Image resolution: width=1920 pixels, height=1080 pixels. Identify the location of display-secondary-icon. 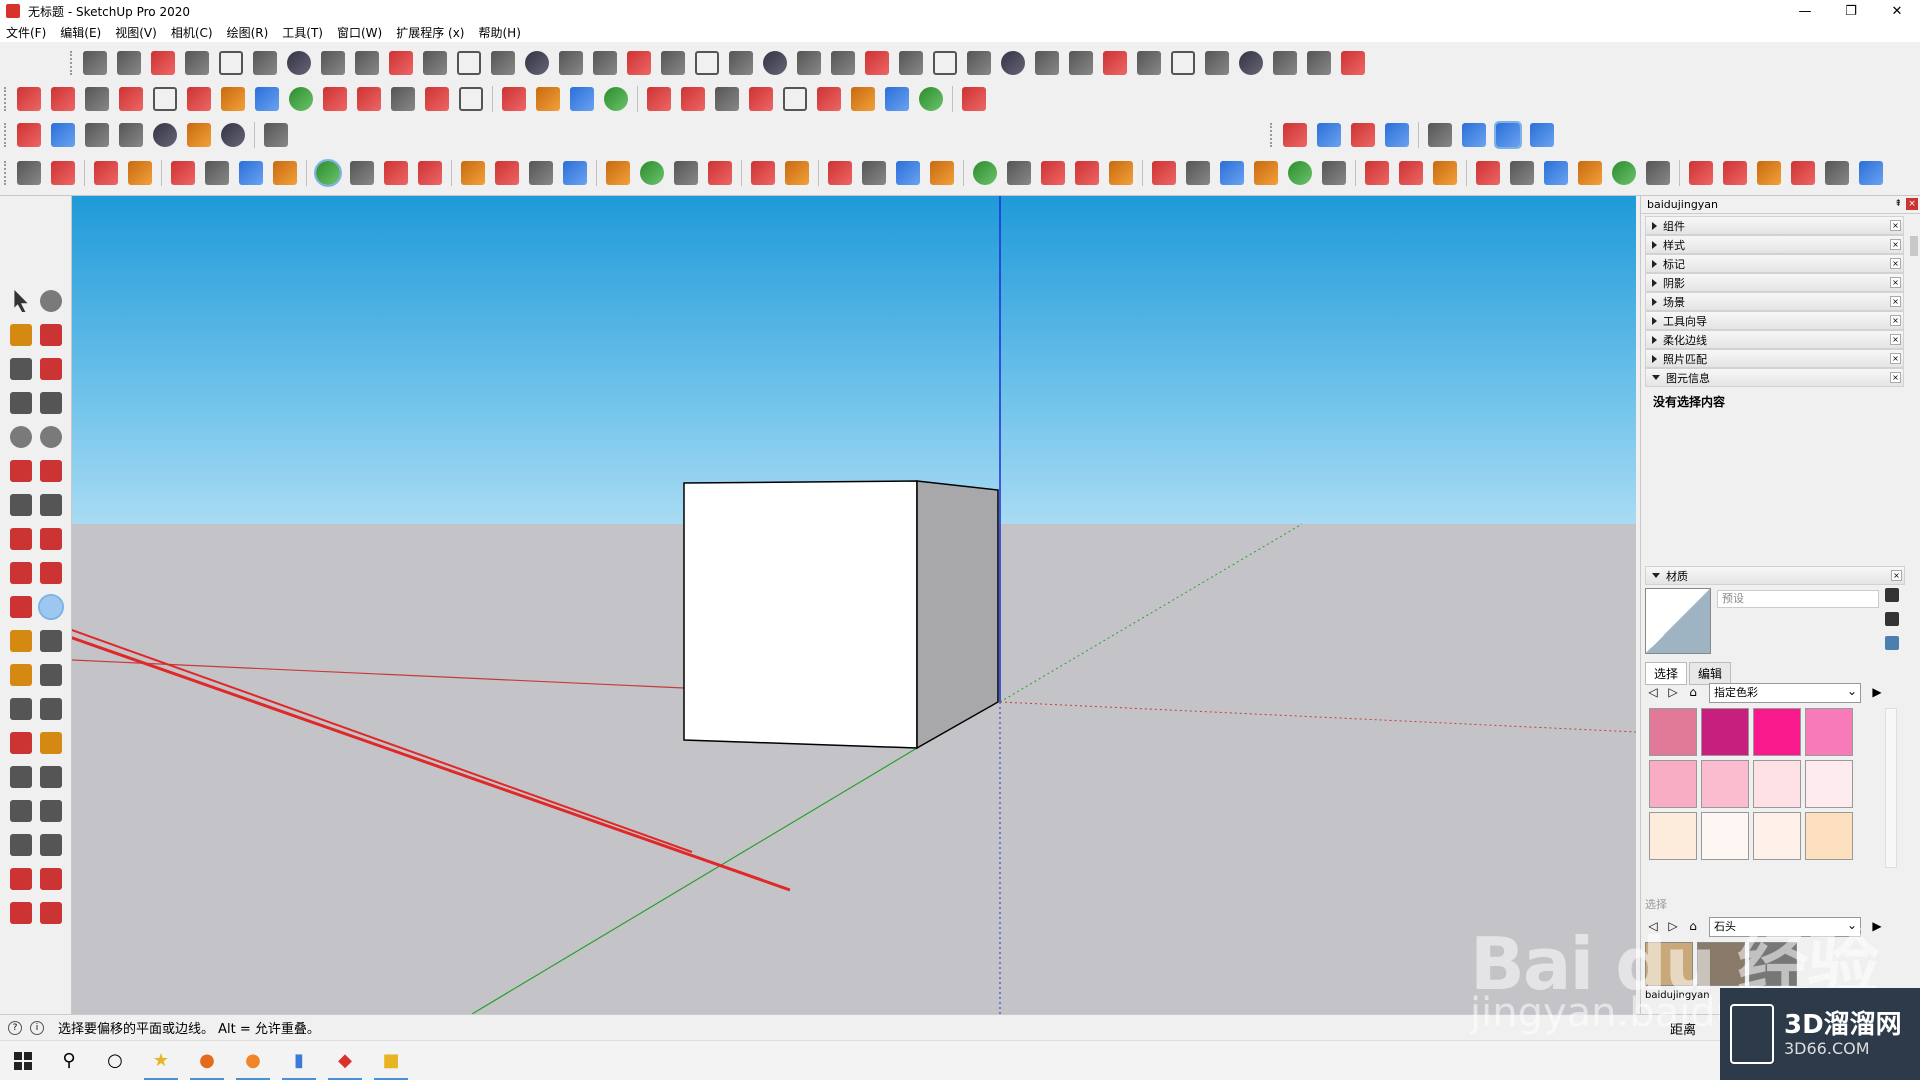
(1892, 595).